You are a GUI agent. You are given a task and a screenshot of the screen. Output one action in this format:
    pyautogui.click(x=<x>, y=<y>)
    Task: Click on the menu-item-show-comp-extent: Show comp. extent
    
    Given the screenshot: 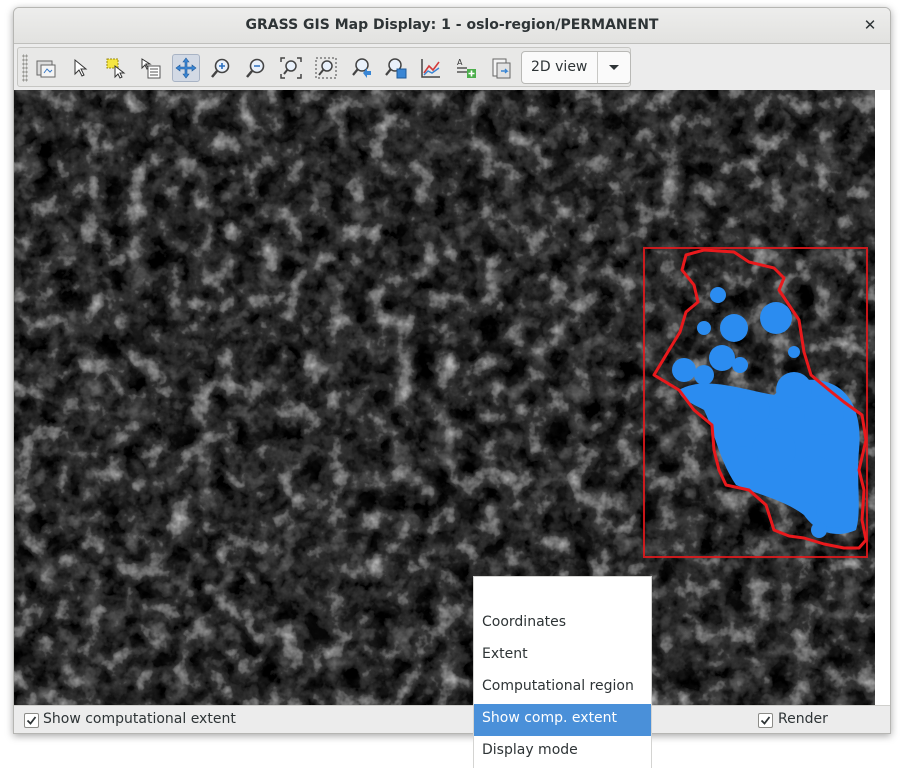 What is the action you would take?
    pyautogui.click(x=562, y=720)
    